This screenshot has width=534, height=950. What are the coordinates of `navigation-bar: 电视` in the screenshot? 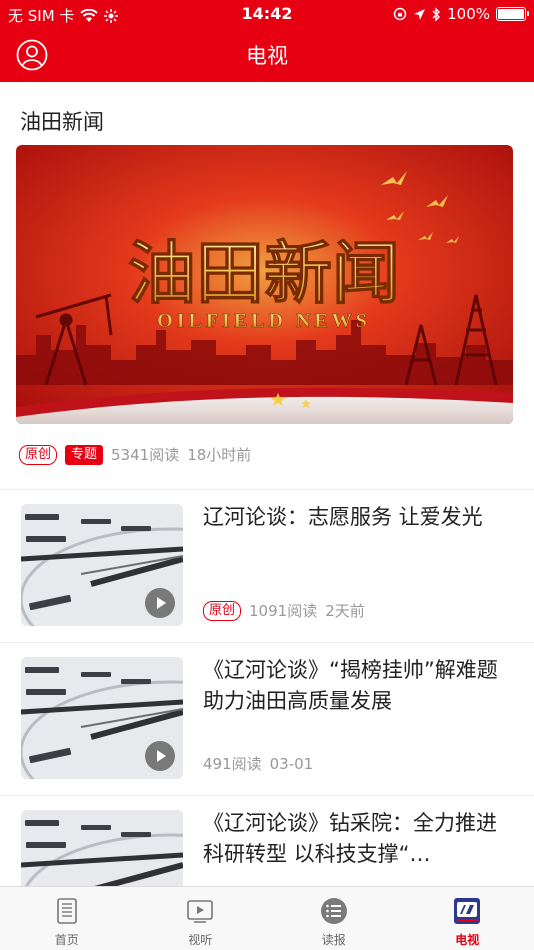 It's located at (267, 55).